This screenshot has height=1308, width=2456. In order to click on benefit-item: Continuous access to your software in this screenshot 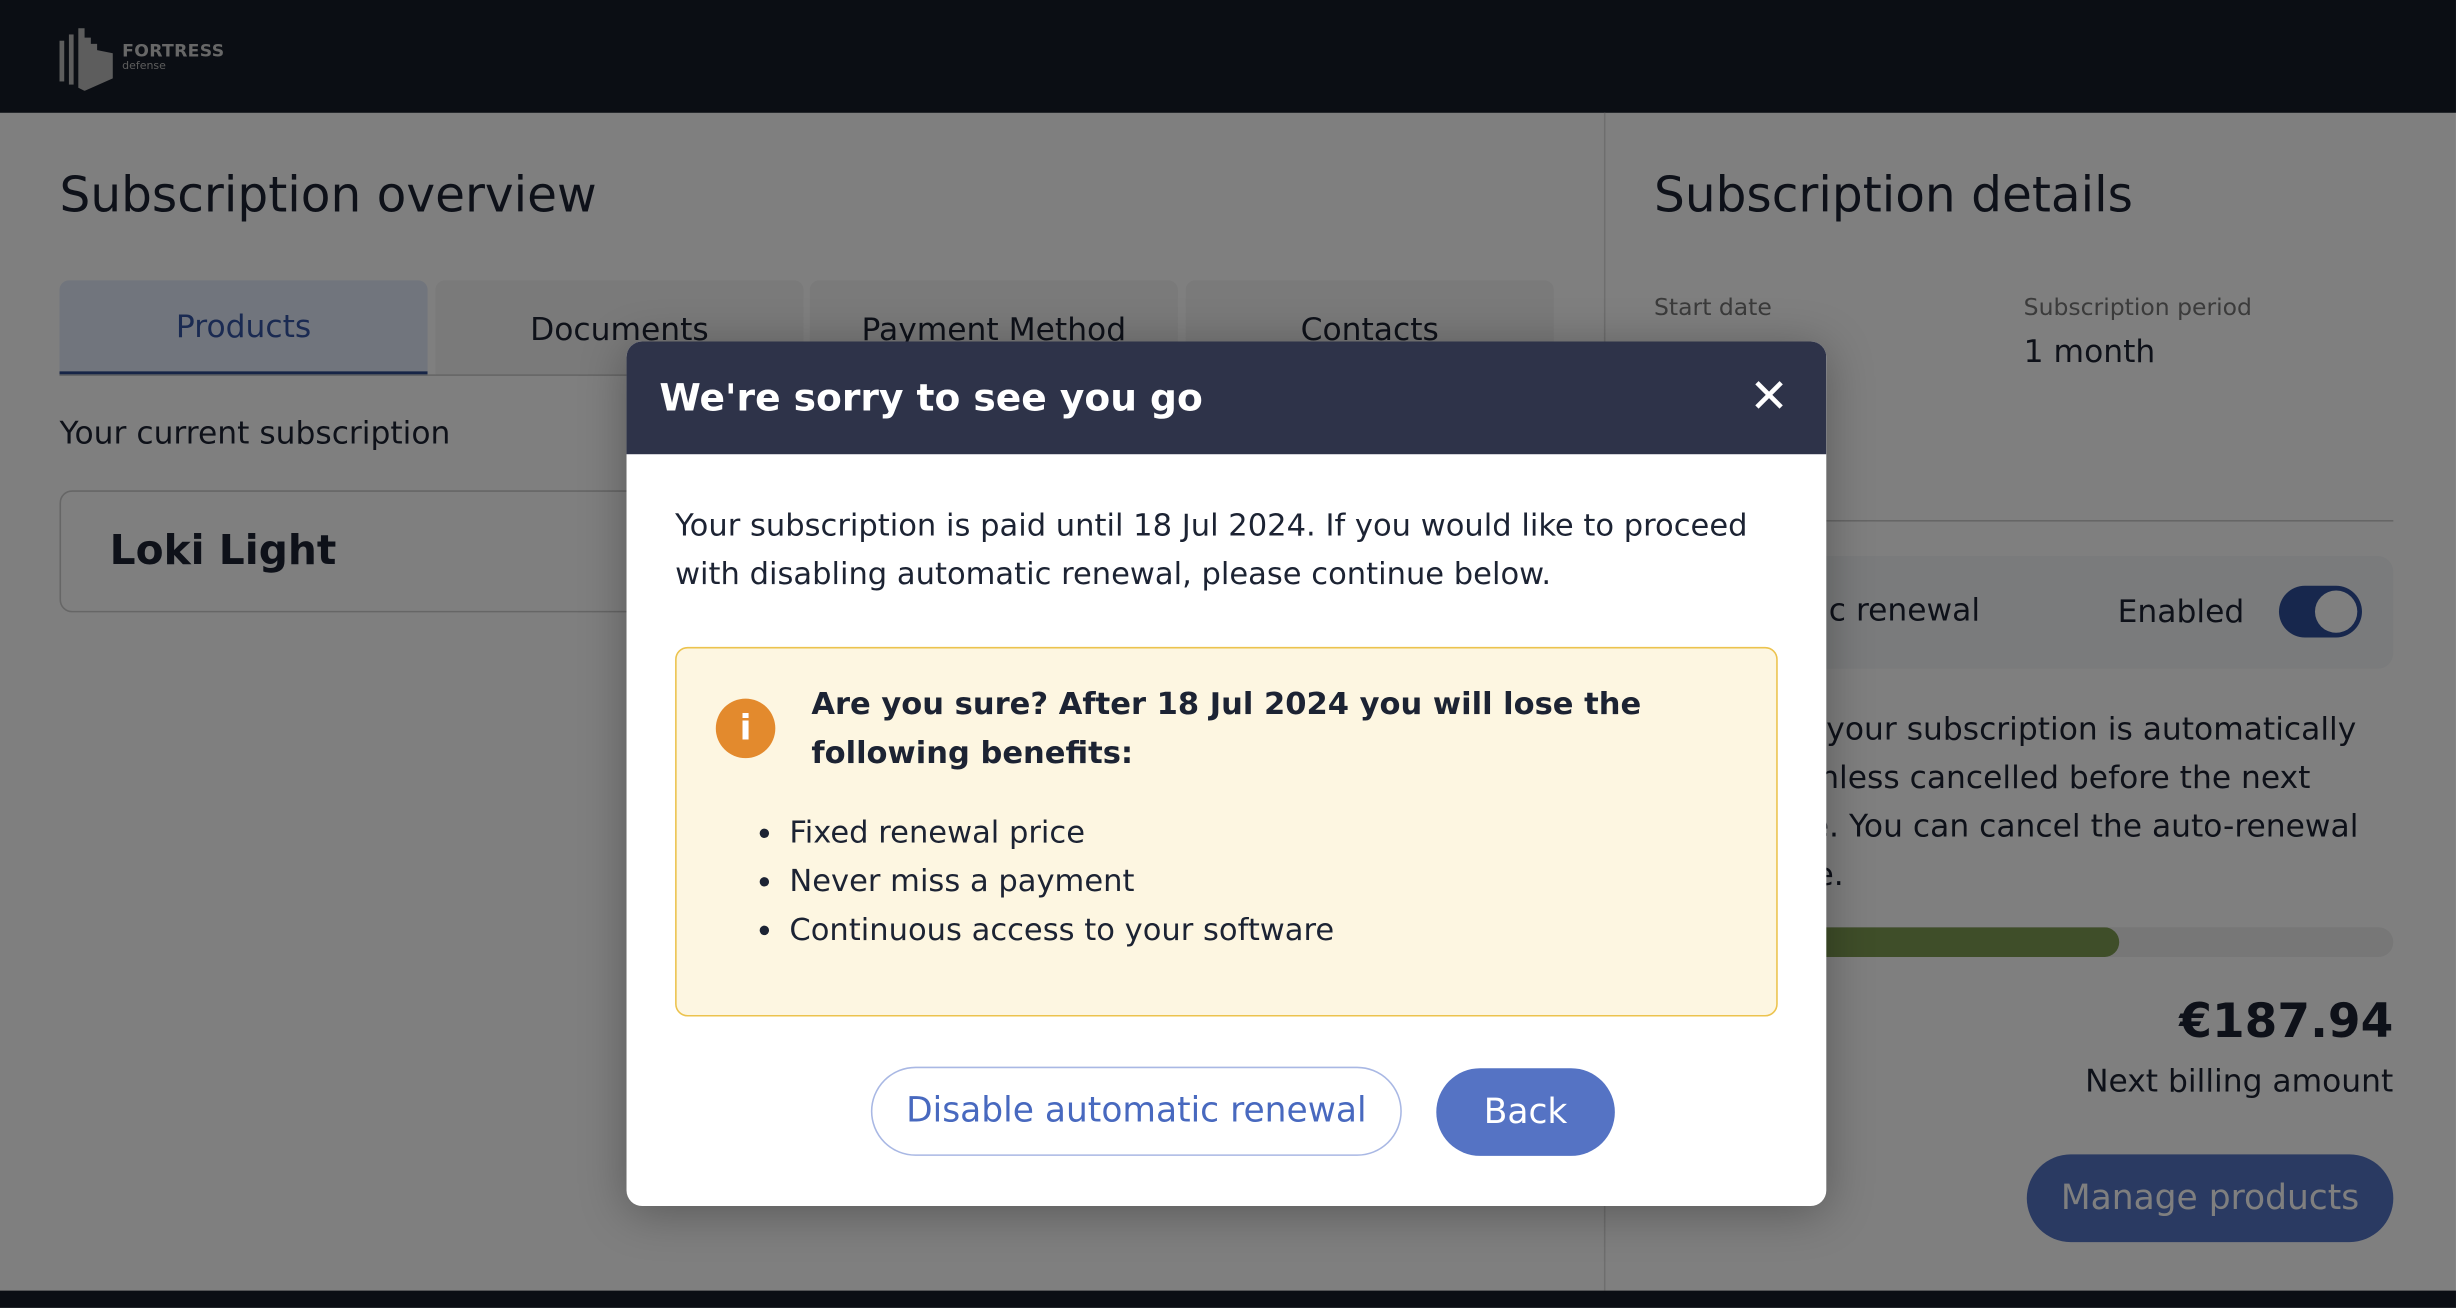, I will do `click(1061, 929)`.